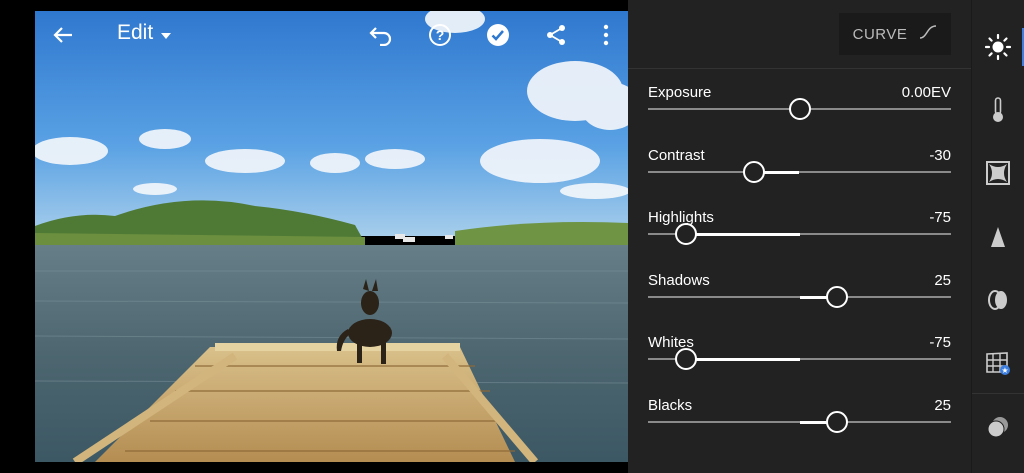 The width and height of the screenshot is (1024, 473). What do you see at coordinates (606, 35) in the screenshot?
I see `more-vertical-icon` at bounding box center [606, 35].